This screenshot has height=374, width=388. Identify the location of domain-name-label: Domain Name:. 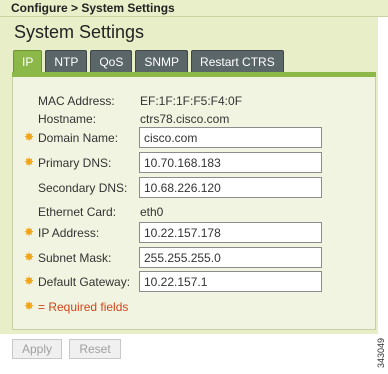
(78, 138).